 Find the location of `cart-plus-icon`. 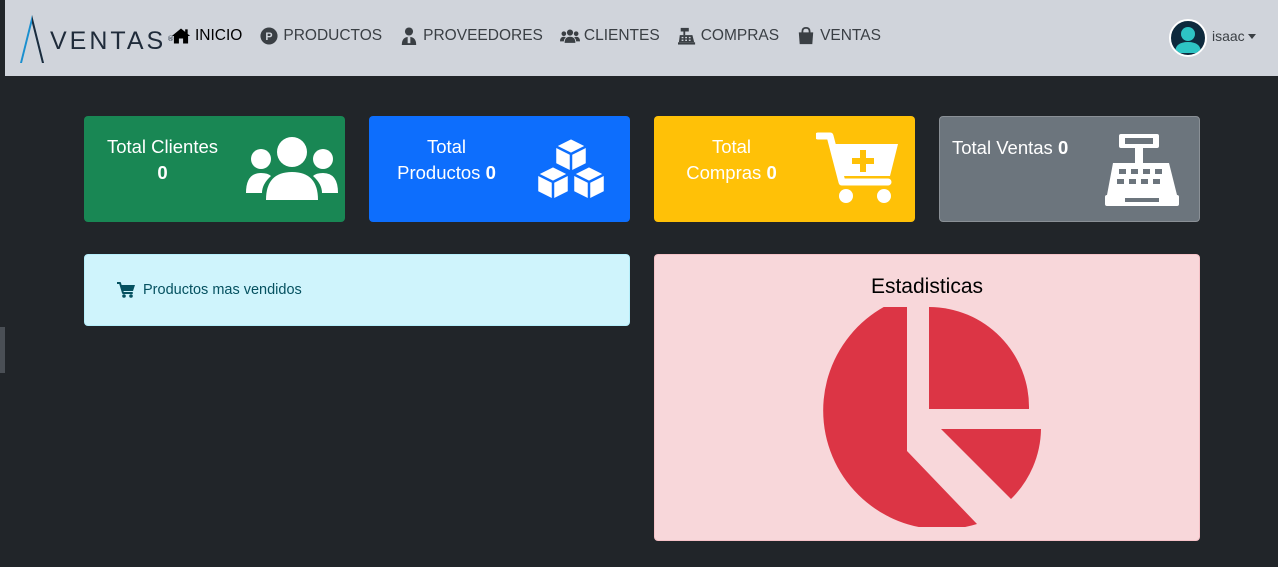

cart-plus-icon is located at coordinates (857, 167).